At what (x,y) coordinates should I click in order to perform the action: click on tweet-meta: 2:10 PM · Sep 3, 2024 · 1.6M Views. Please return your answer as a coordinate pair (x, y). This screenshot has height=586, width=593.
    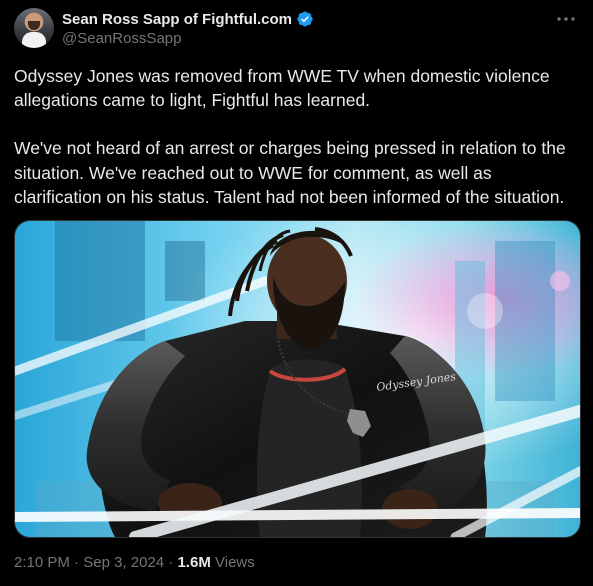
    Looking at the image, I should click on (134, 562).